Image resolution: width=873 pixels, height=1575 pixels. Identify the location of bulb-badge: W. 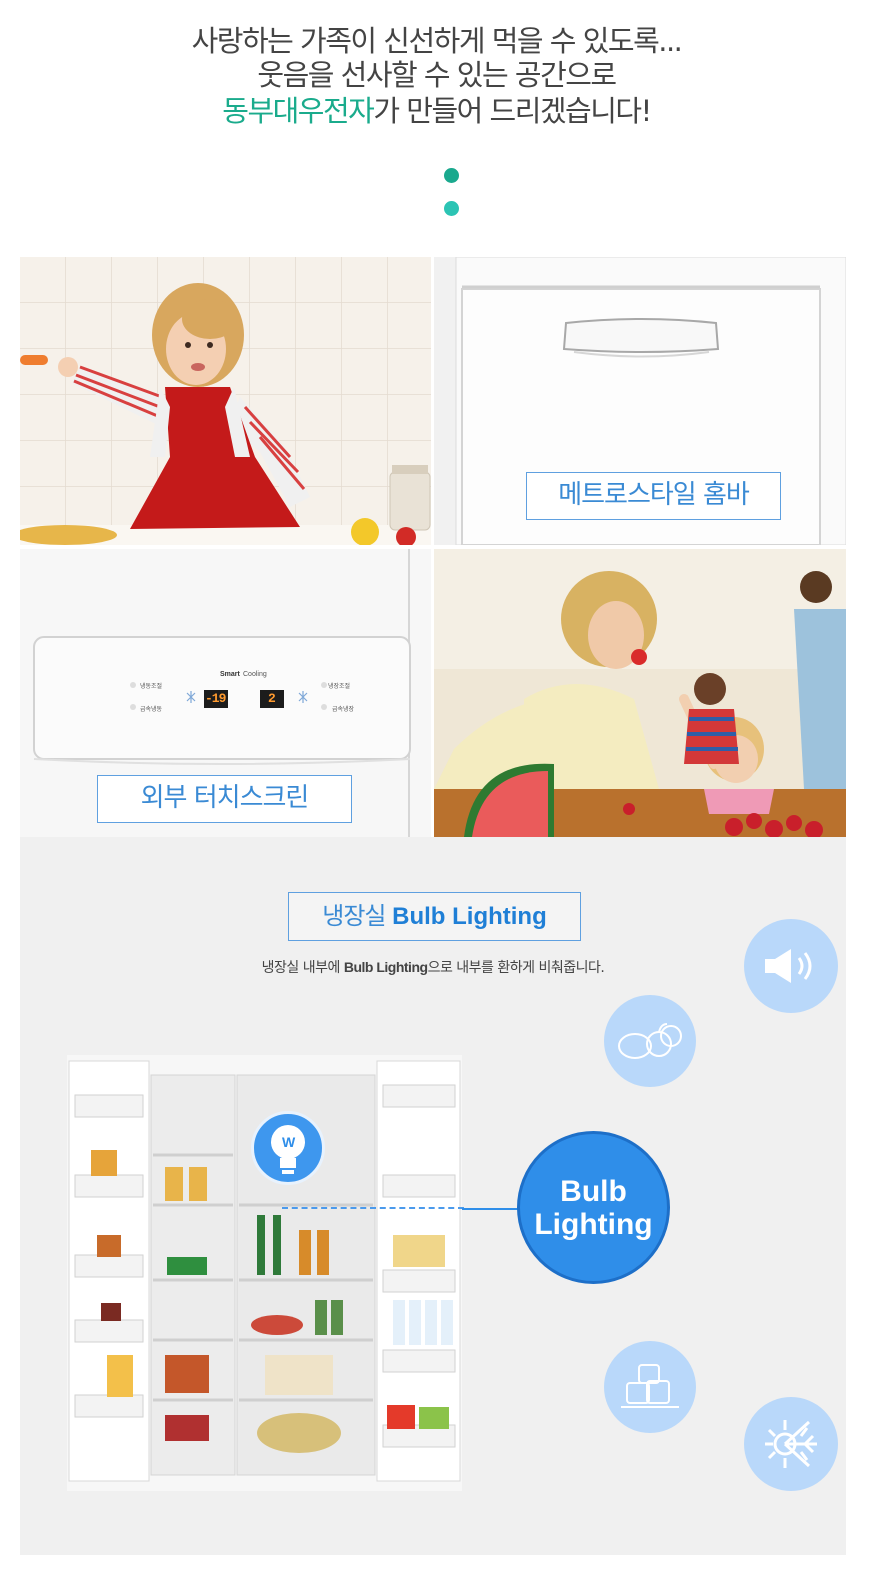
(288, 1148).